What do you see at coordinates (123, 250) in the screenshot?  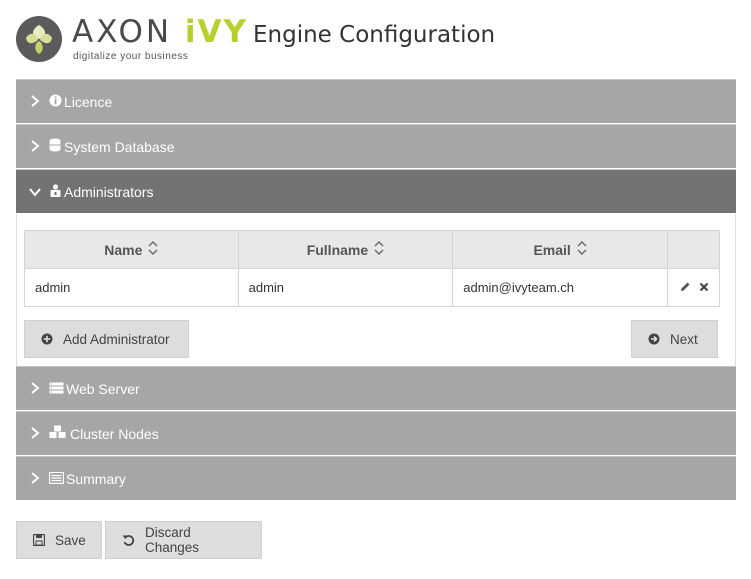 I see `column-header-name-label: Name` at bounding box center [123, 250].